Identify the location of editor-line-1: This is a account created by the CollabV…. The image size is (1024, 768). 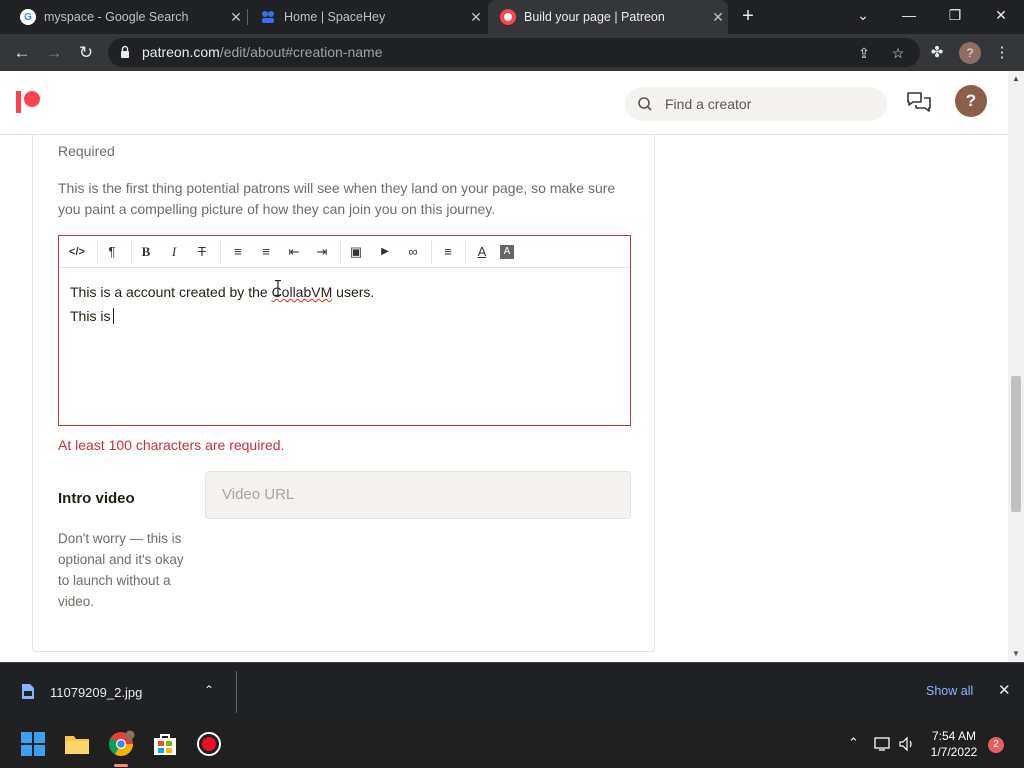
(222, 292).